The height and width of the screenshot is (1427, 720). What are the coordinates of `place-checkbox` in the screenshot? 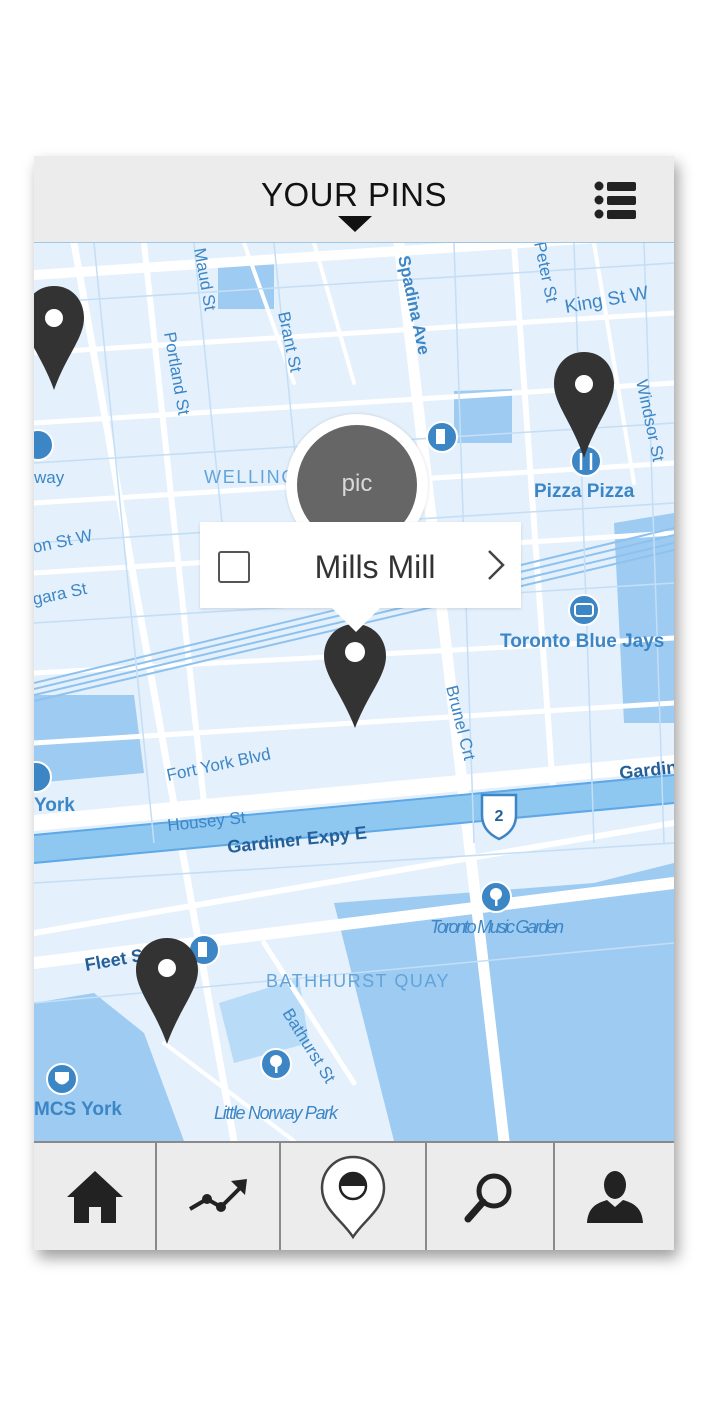 It's located at (234, 567).